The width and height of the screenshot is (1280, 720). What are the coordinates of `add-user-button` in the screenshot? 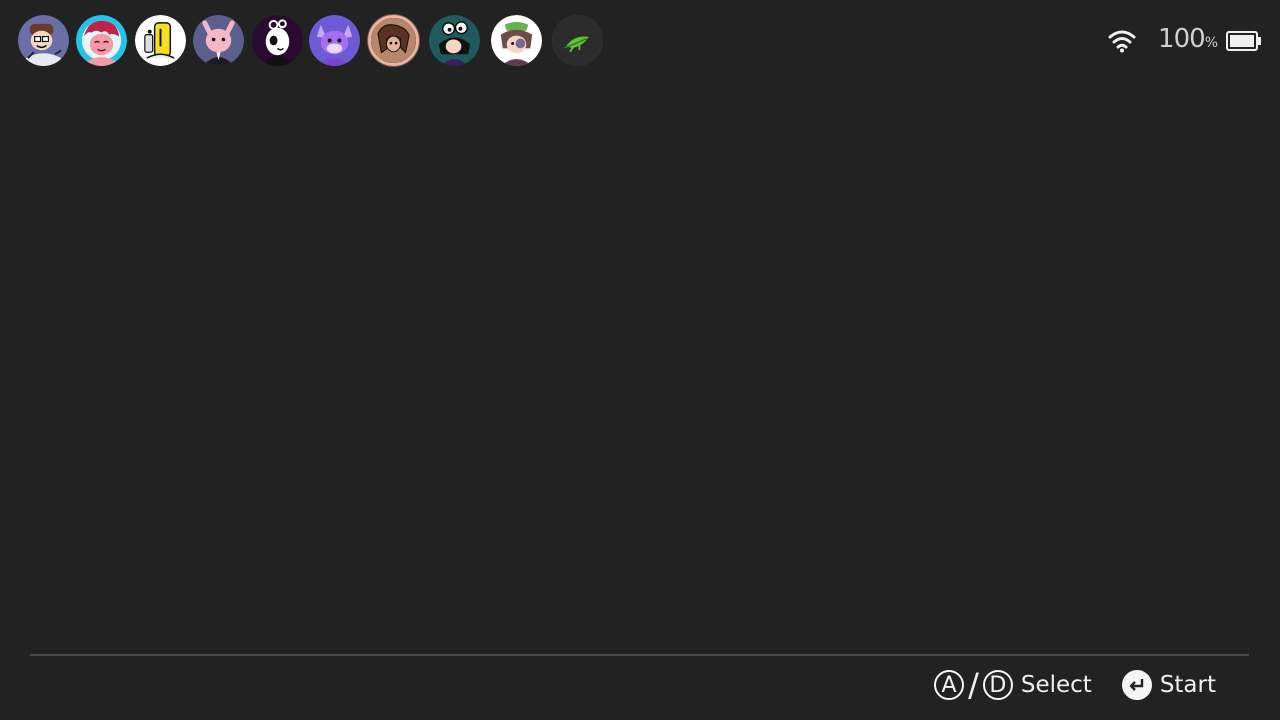 It's located at (577, 40).